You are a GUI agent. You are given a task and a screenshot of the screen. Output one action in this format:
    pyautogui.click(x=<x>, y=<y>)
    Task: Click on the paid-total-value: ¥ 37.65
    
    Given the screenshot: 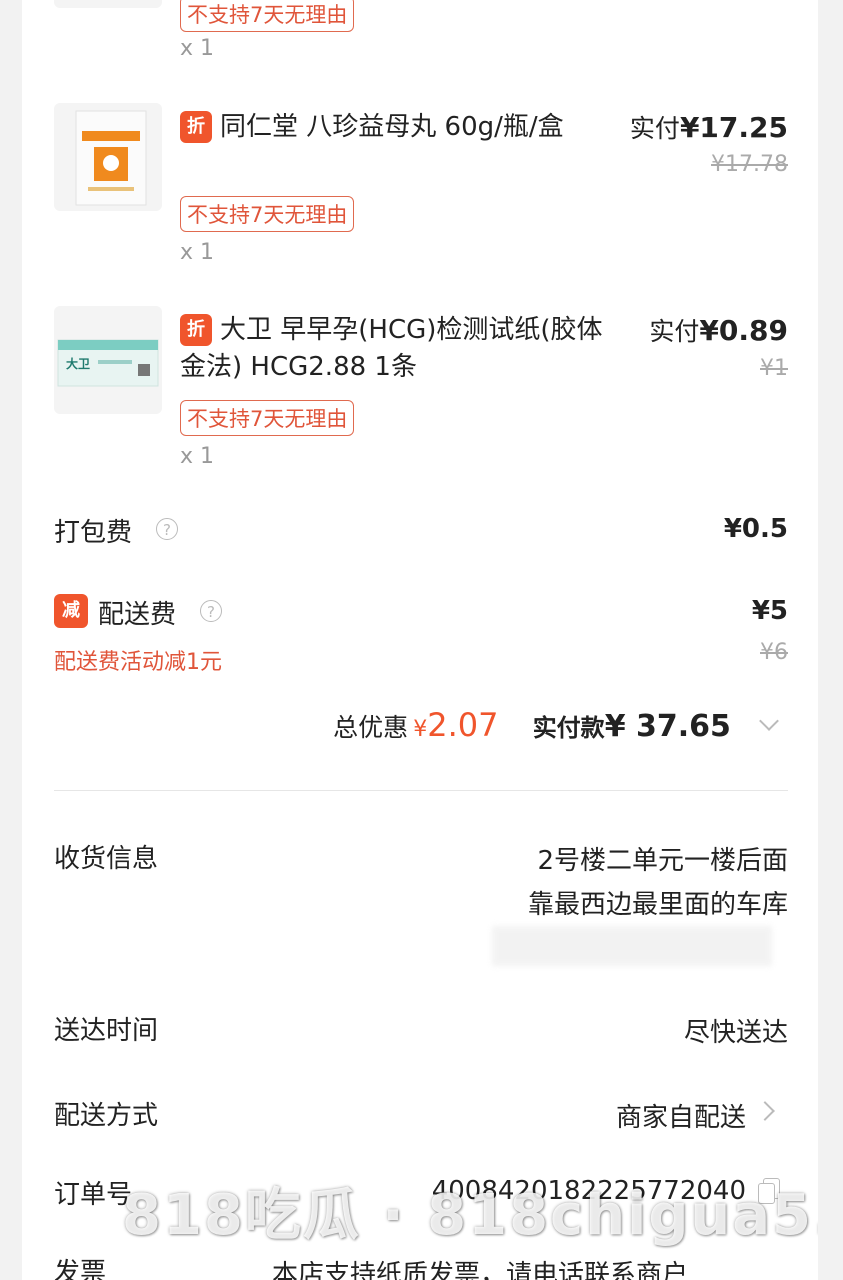 What is the action you would take?
    pyautogui.click(x=667, y=726)
    